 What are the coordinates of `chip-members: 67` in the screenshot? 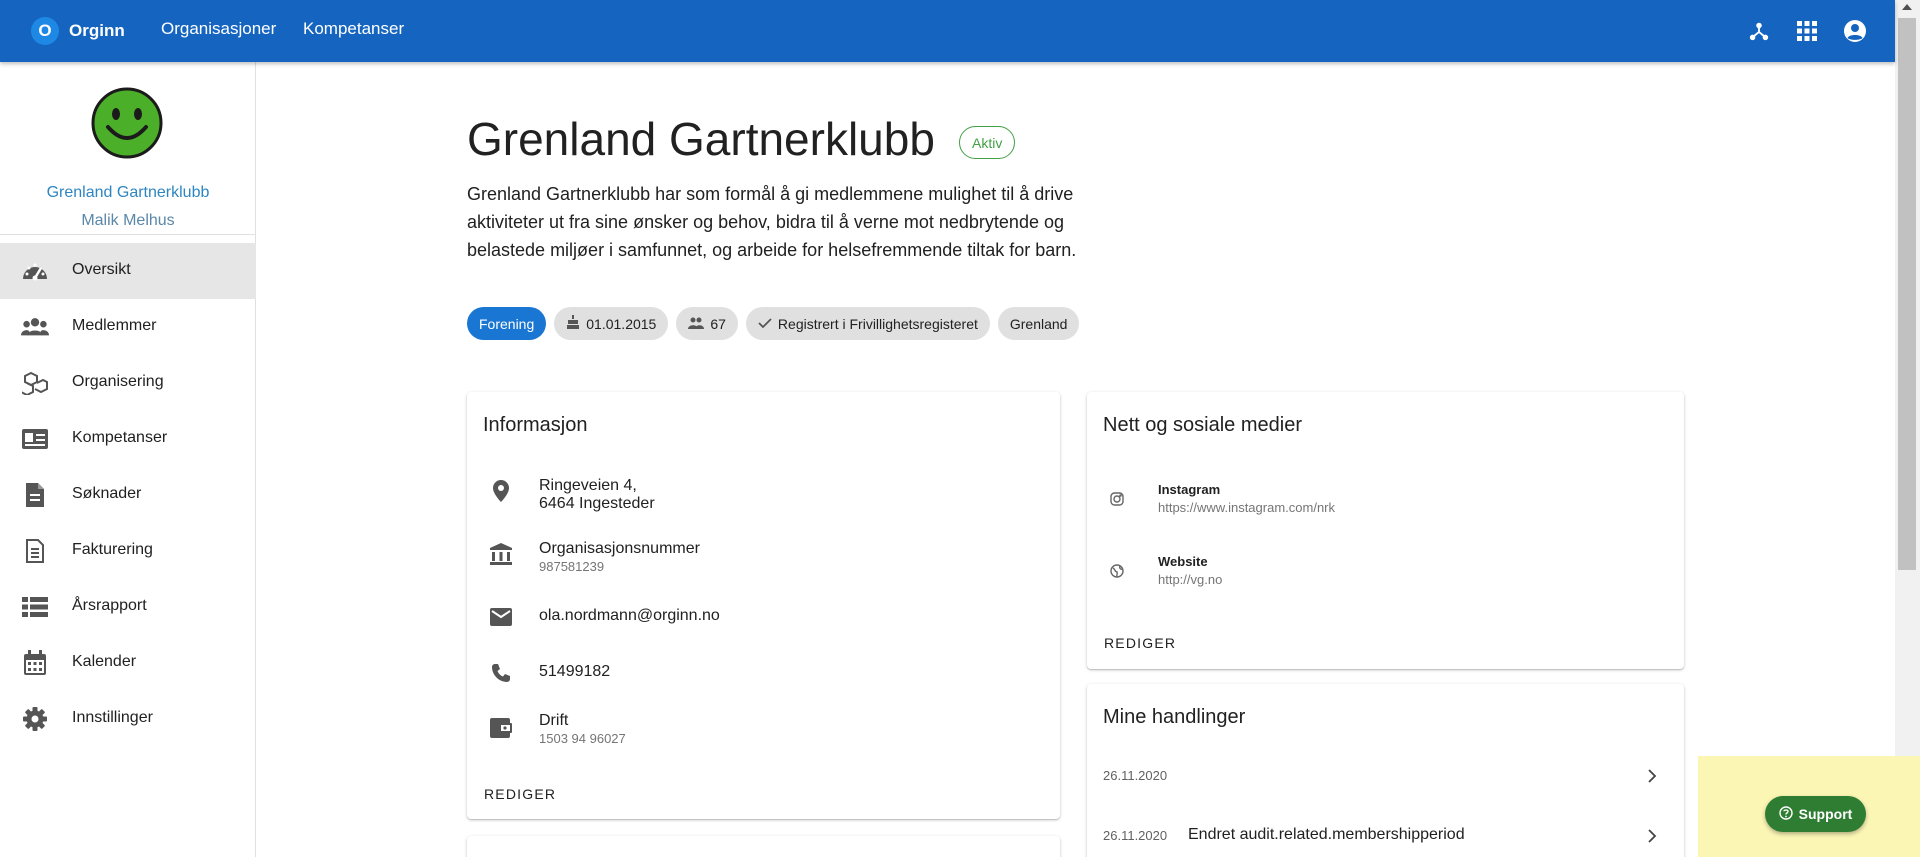 It's located at (707, 323).